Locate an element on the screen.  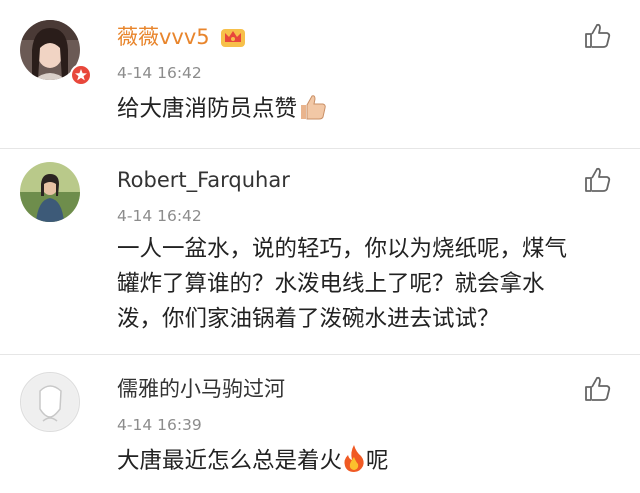
username: Robert_Farquhar is located at coordinates (203, 180).